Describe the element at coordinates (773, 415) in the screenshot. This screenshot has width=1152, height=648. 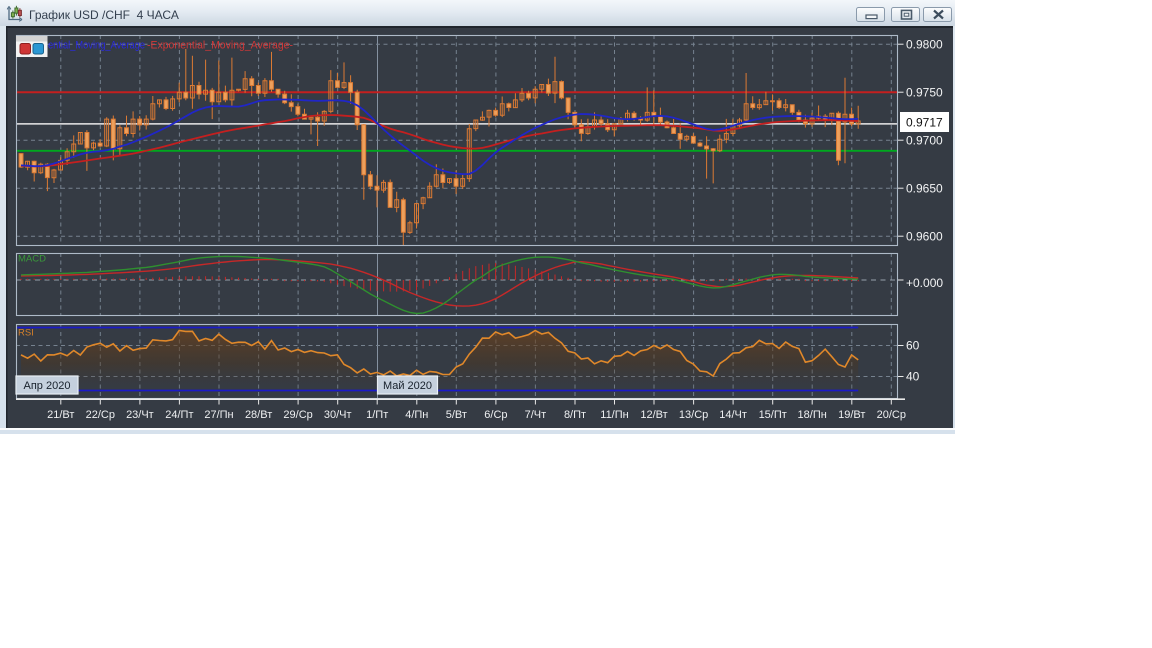
I see `svg-text: 15/Пт` at that location.